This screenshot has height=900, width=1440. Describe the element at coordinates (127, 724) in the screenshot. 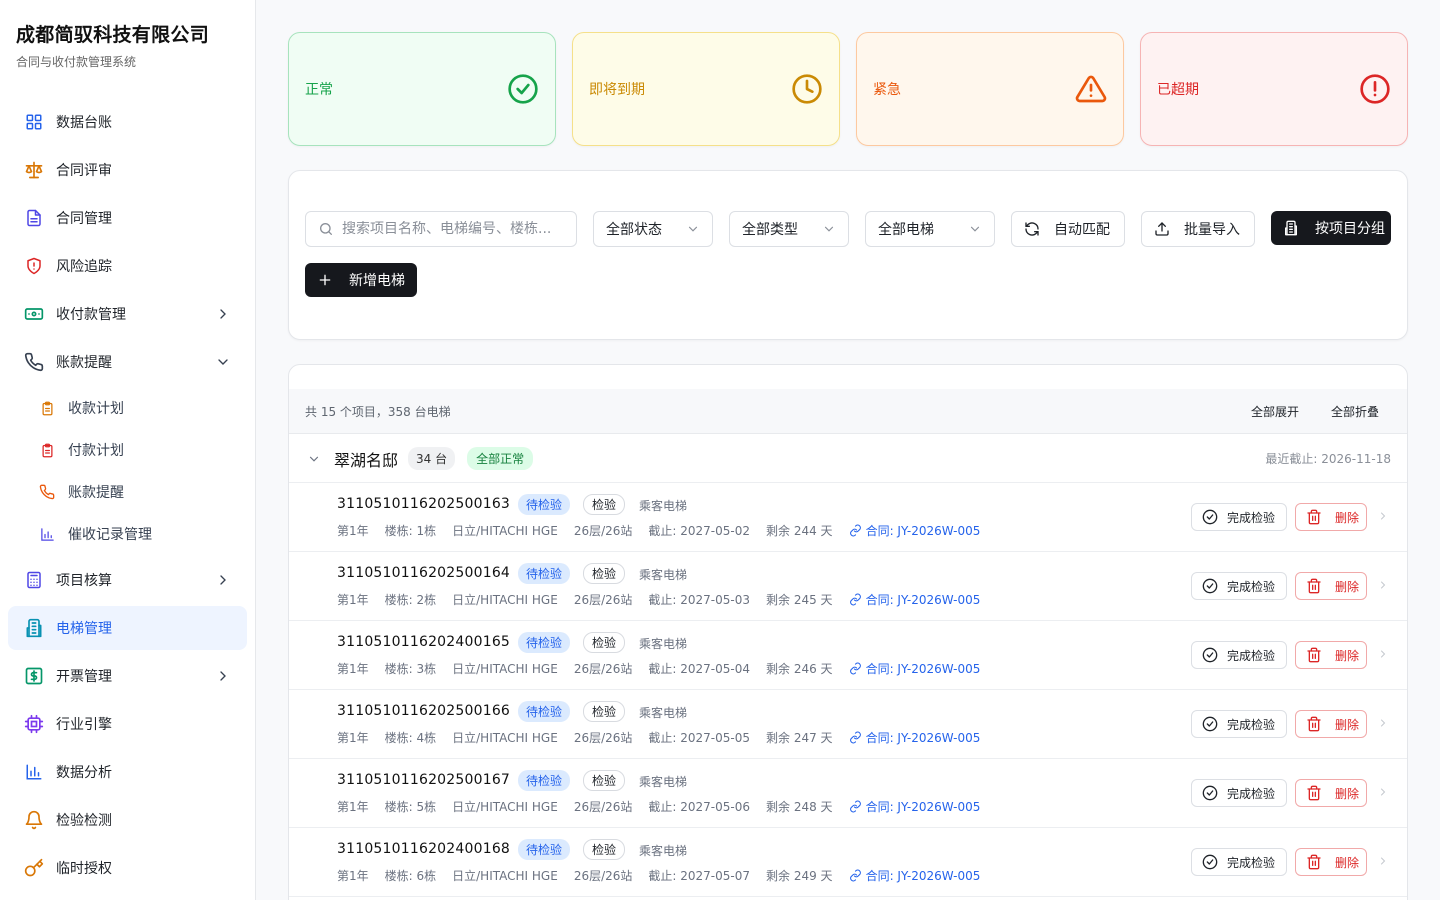

I see `sidebar-item-industry-engine: 行业引擎` at that location.